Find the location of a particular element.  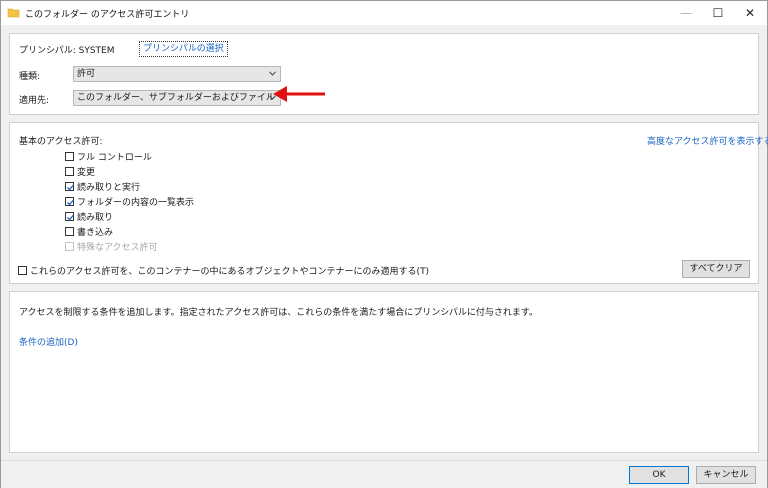

type-label: 種類: is located at coordinates (30, 77).